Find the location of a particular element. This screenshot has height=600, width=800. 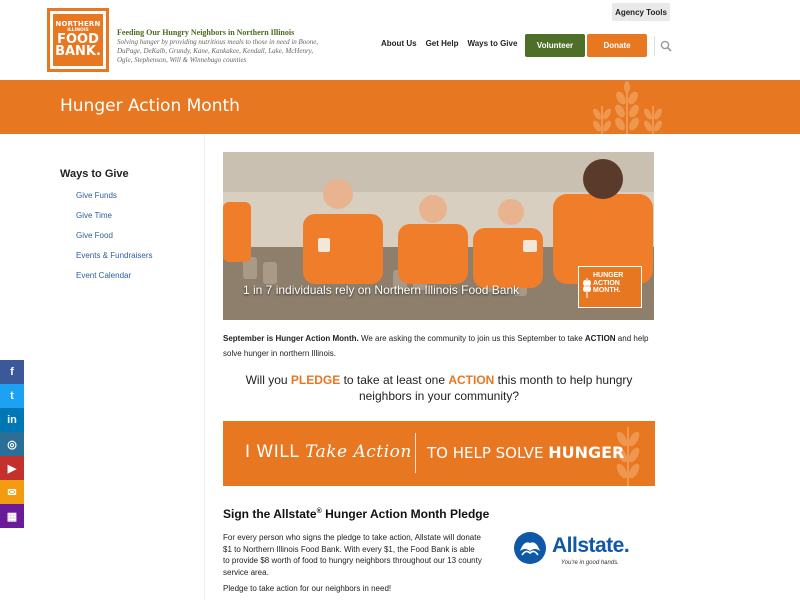

linkedin-icon: in is located at coordinates (12, 420).